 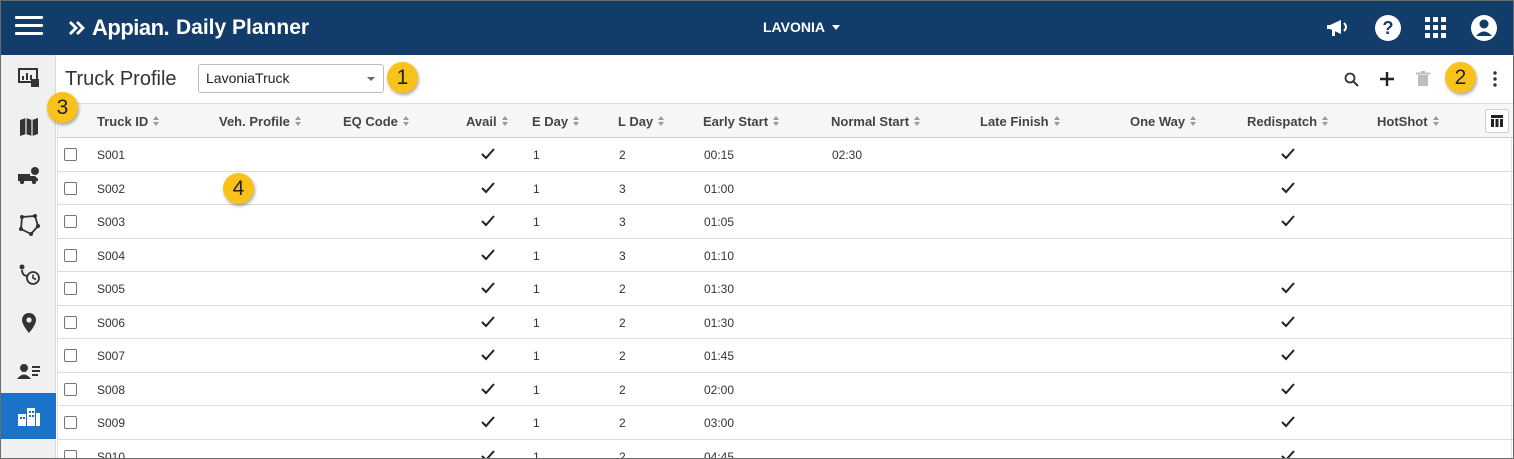 What do you see at coordinates (794, 27) in the screenshot?
I see `site-name: LAVONIA` at bounding box center [794, 27].